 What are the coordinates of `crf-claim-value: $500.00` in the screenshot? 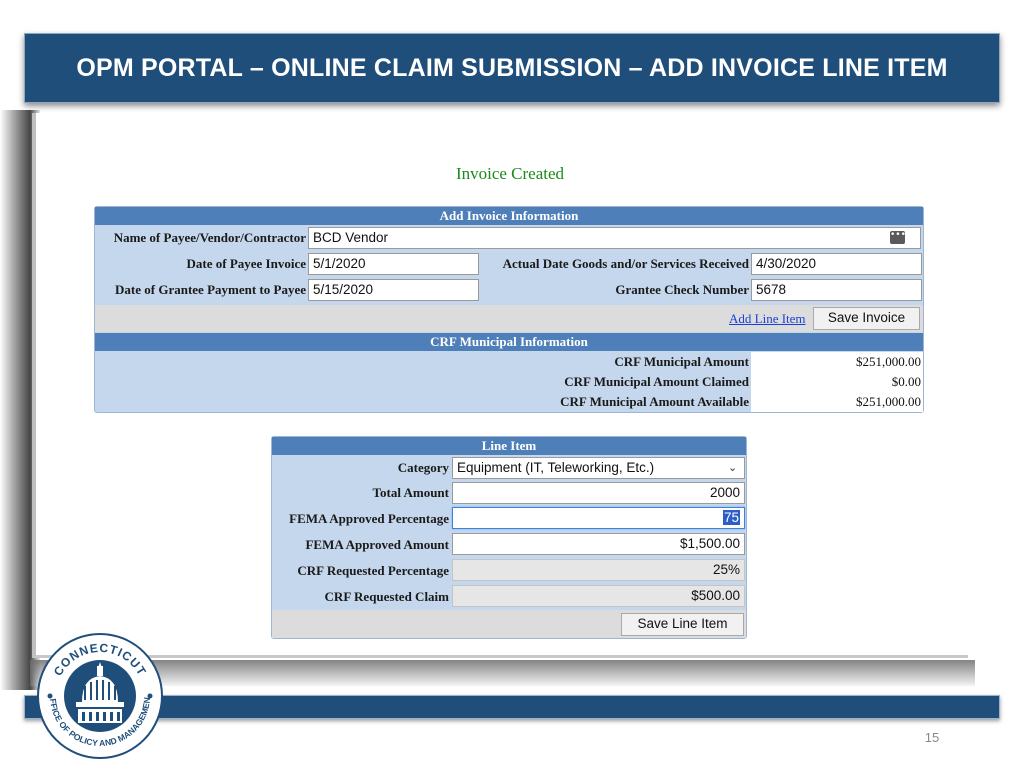 It's located at (715, 595).